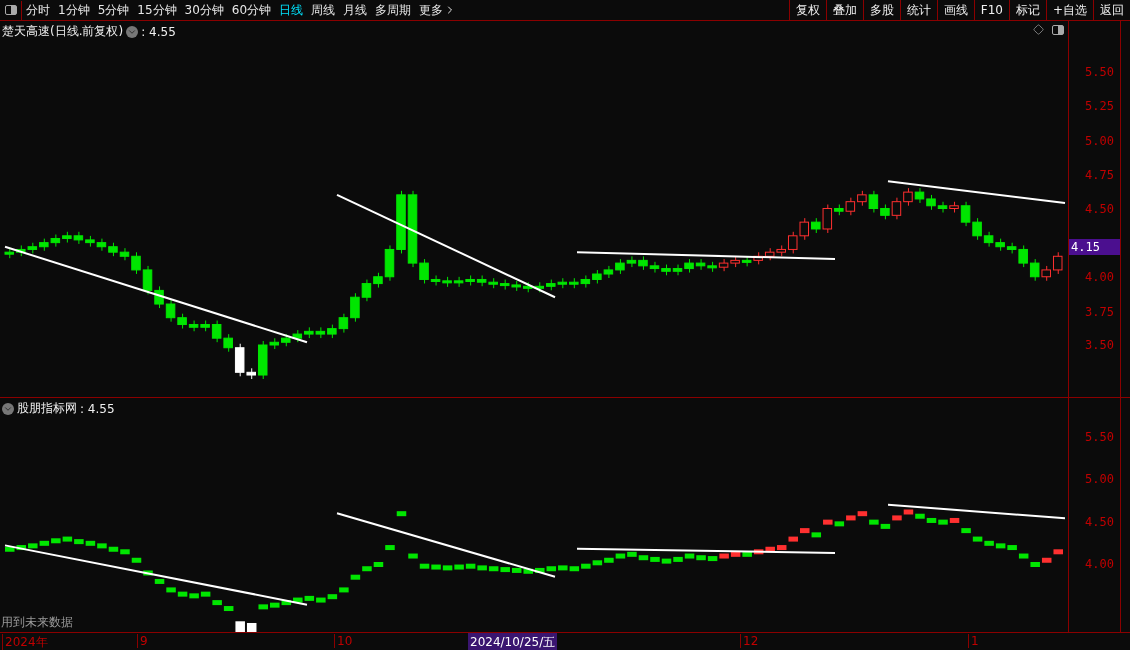 Image resolution: width=1130 pixels, height=650 pixels. What do you see at coordinates (142, 641) in the screenshot?
I see `date-label: 9` at bounding box center [142, 641].